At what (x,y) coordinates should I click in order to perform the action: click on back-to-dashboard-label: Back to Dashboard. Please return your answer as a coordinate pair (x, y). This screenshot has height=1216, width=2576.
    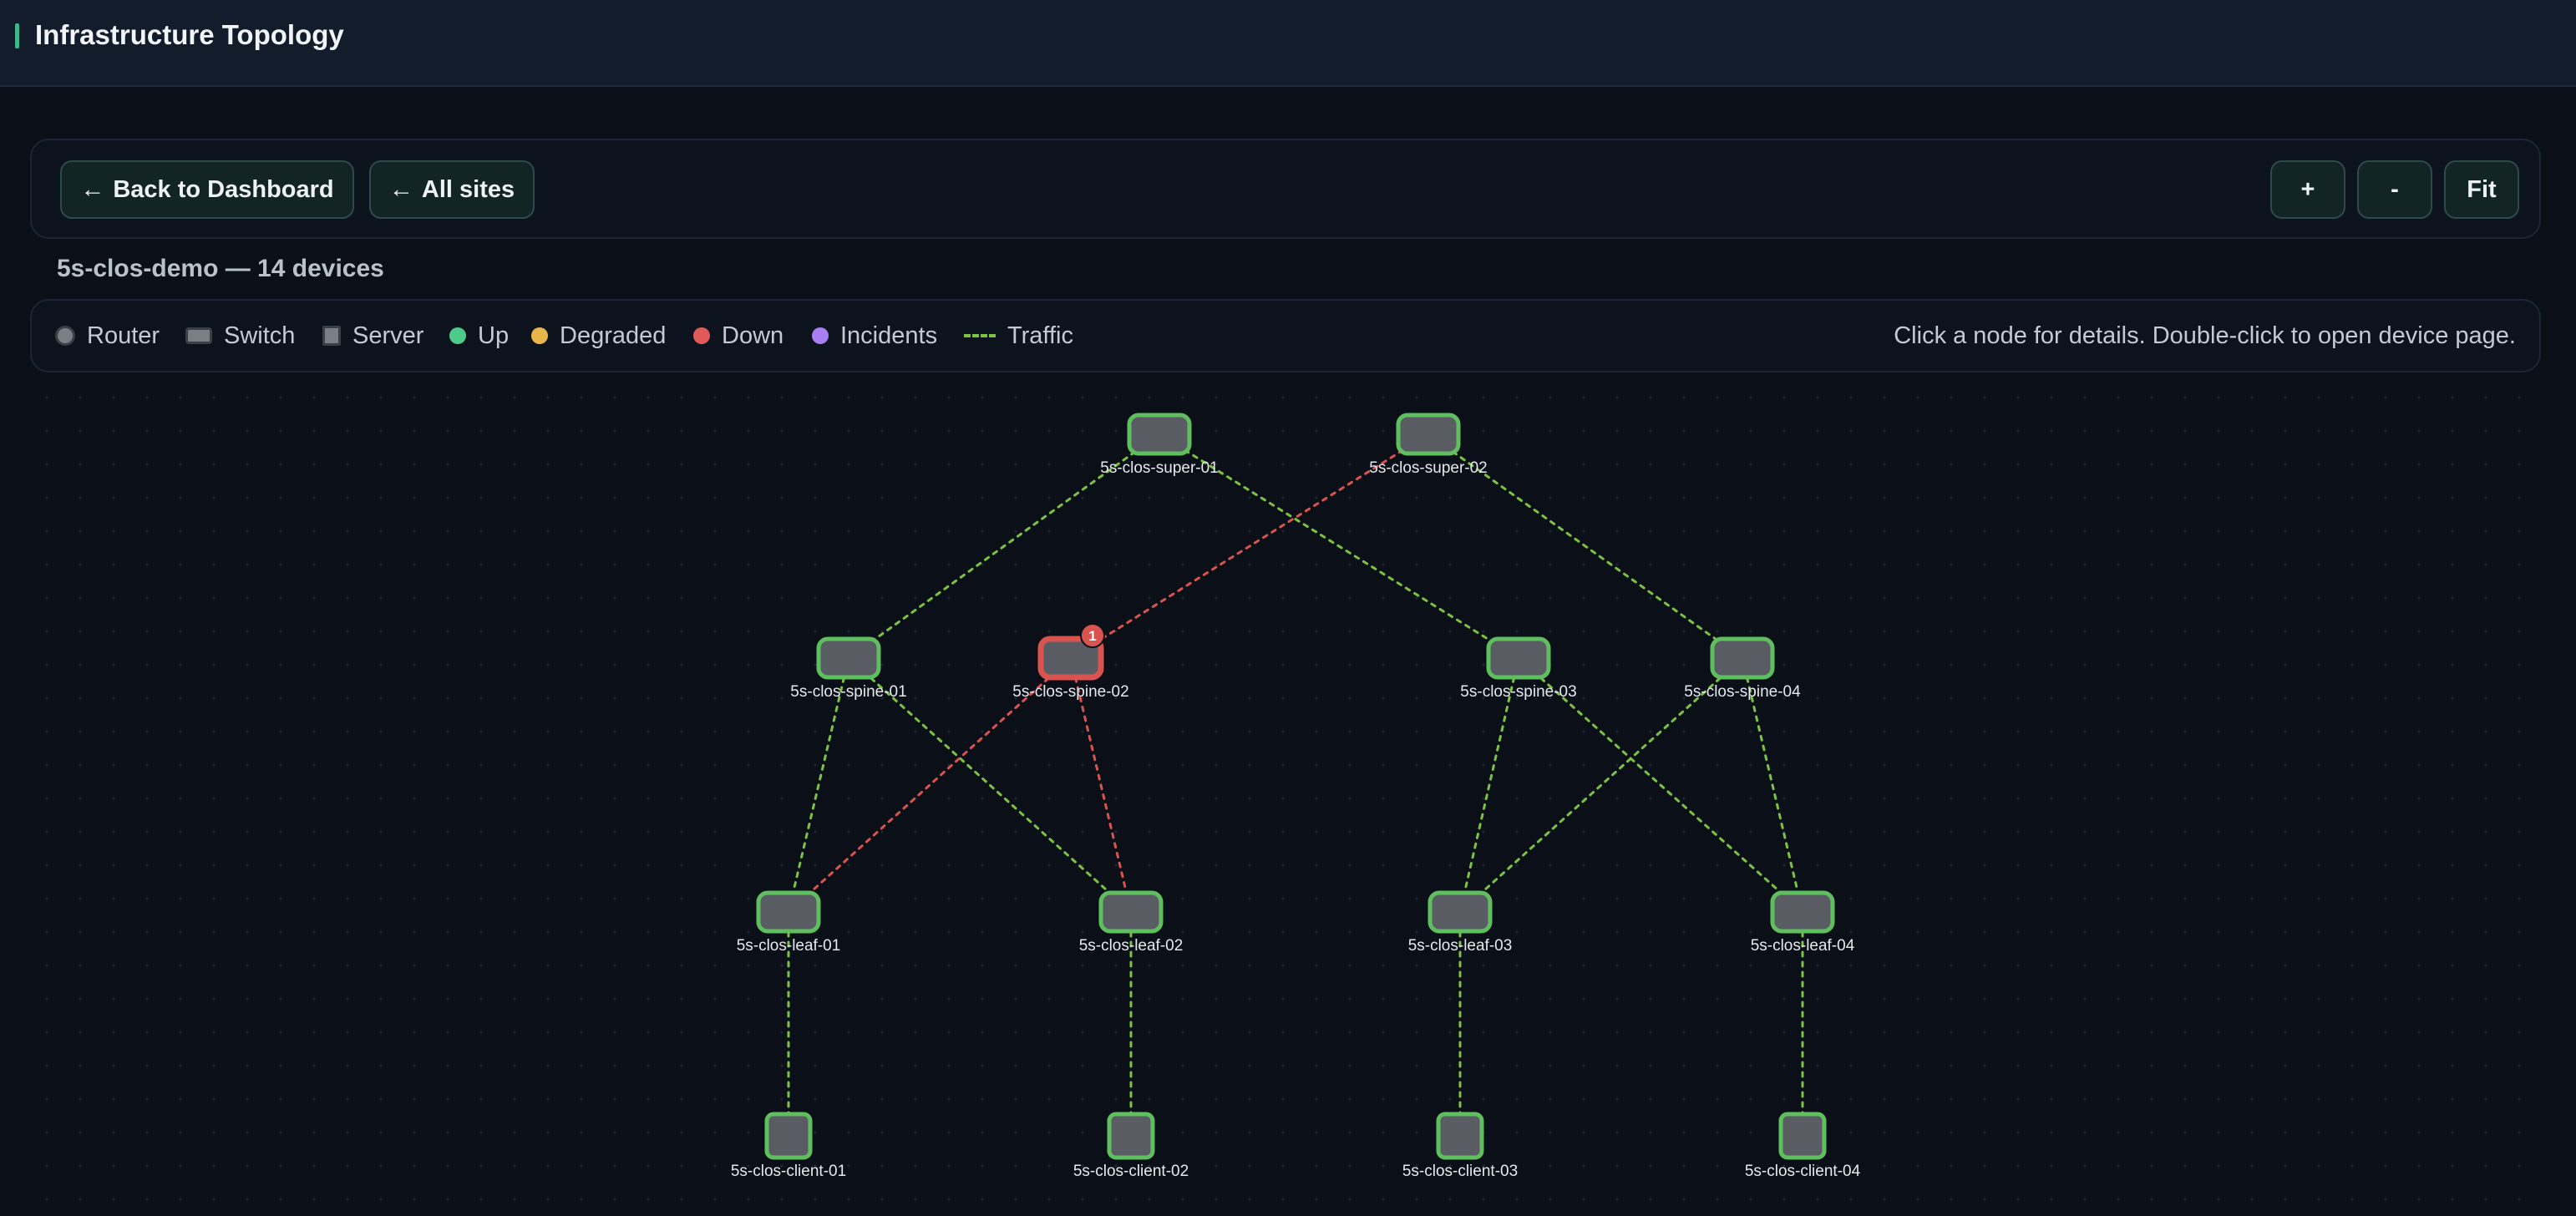
    Looking at the image, I should click on (223, 189).